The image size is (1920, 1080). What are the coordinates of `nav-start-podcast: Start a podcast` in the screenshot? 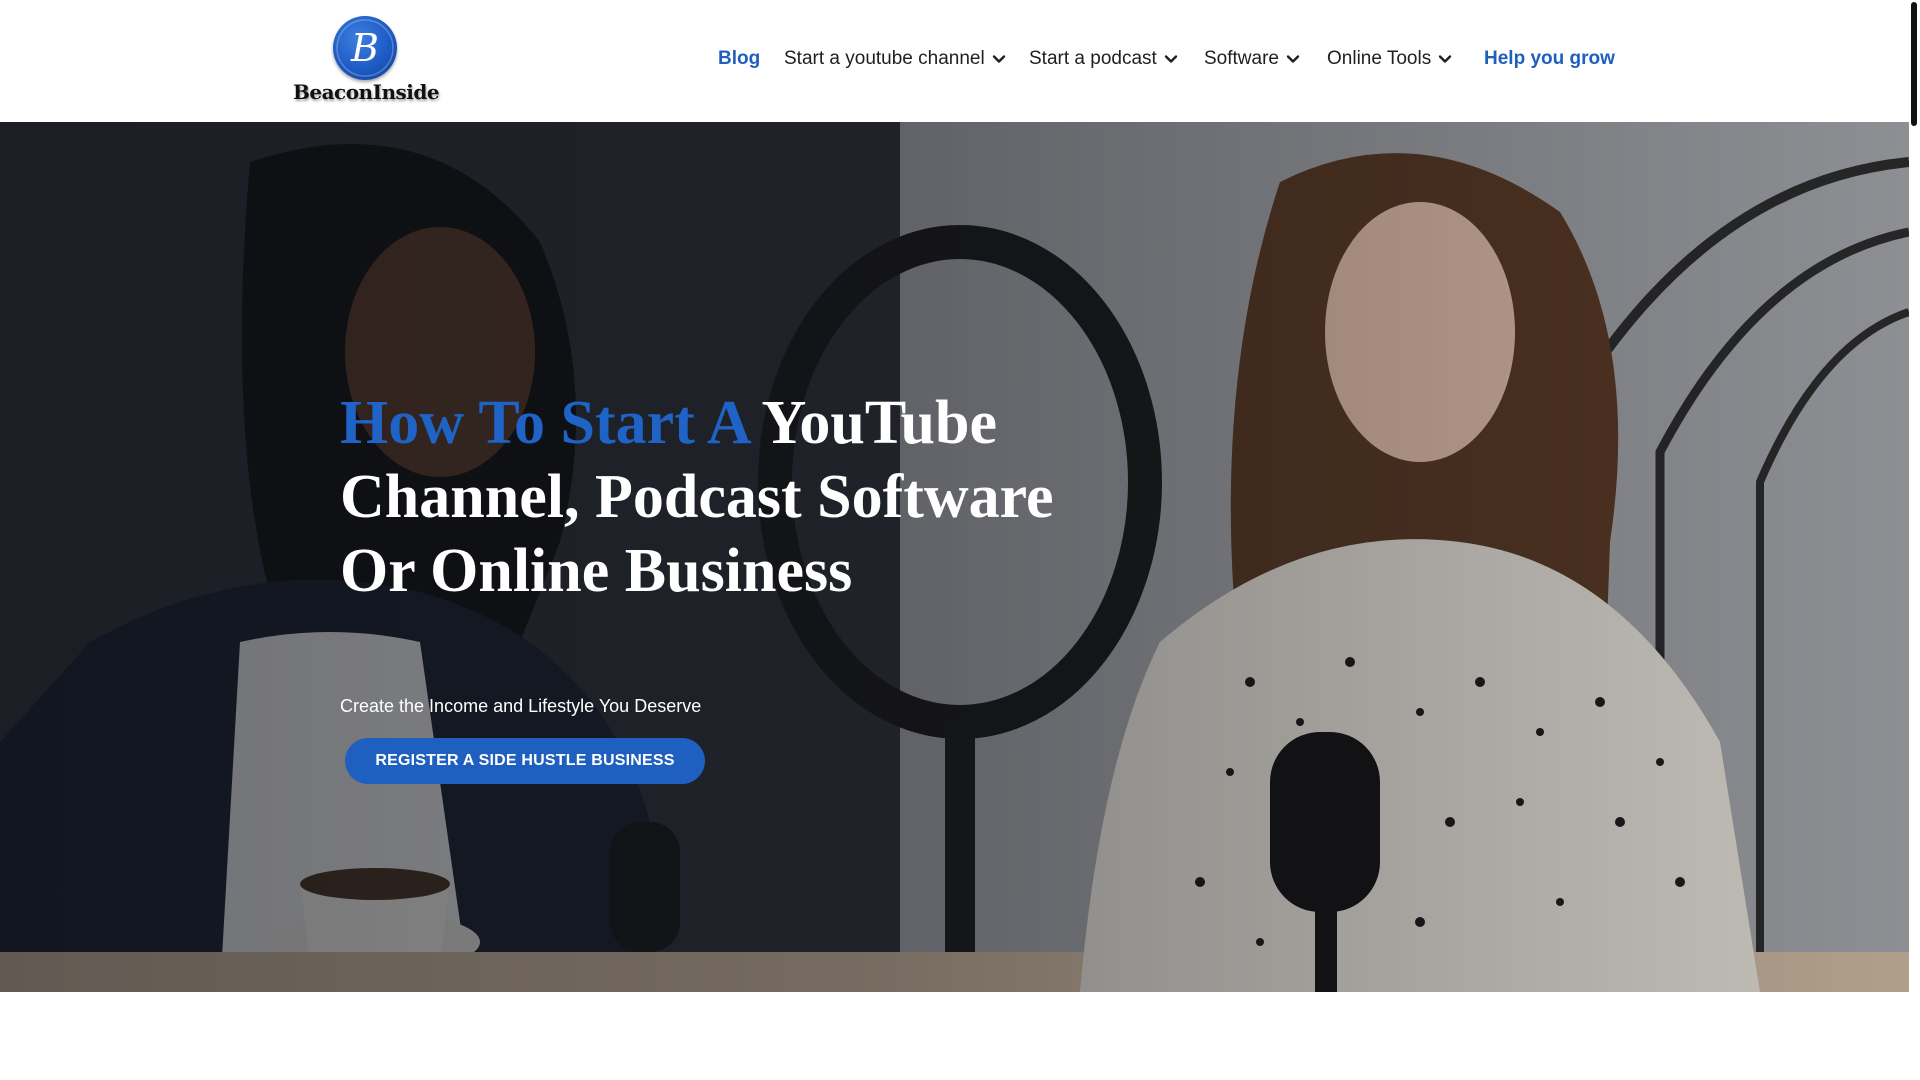 It's located at (1104, 59).